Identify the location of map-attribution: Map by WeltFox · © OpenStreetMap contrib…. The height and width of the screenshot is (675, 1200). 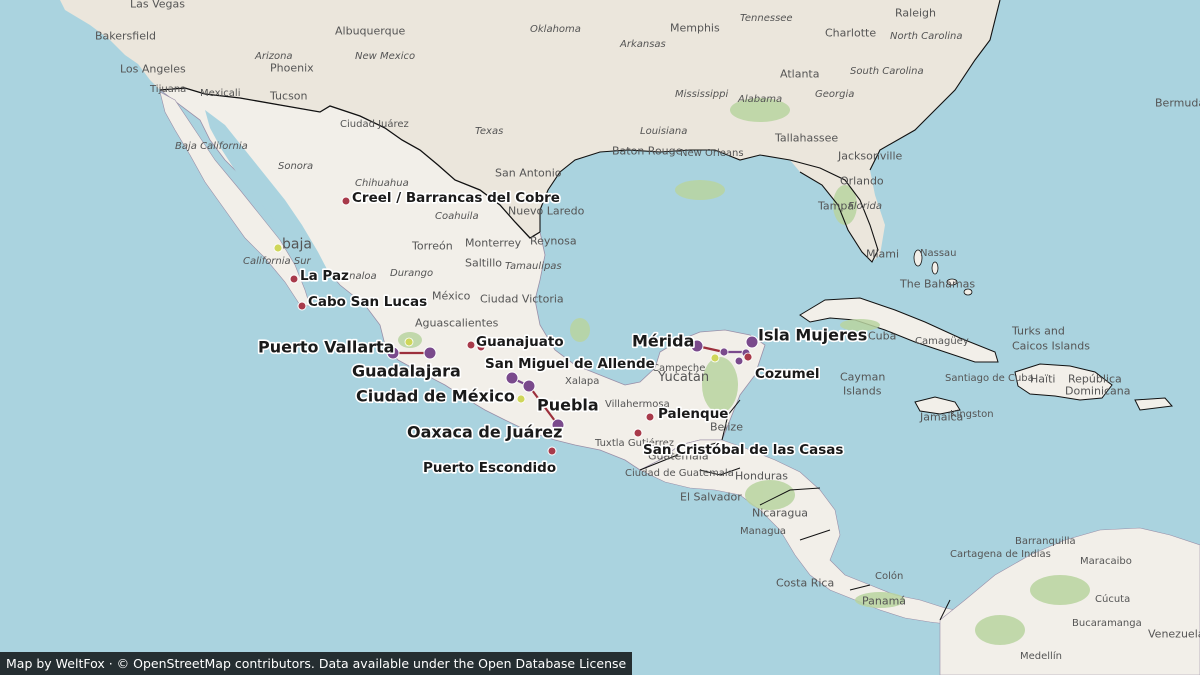
(316, 663).